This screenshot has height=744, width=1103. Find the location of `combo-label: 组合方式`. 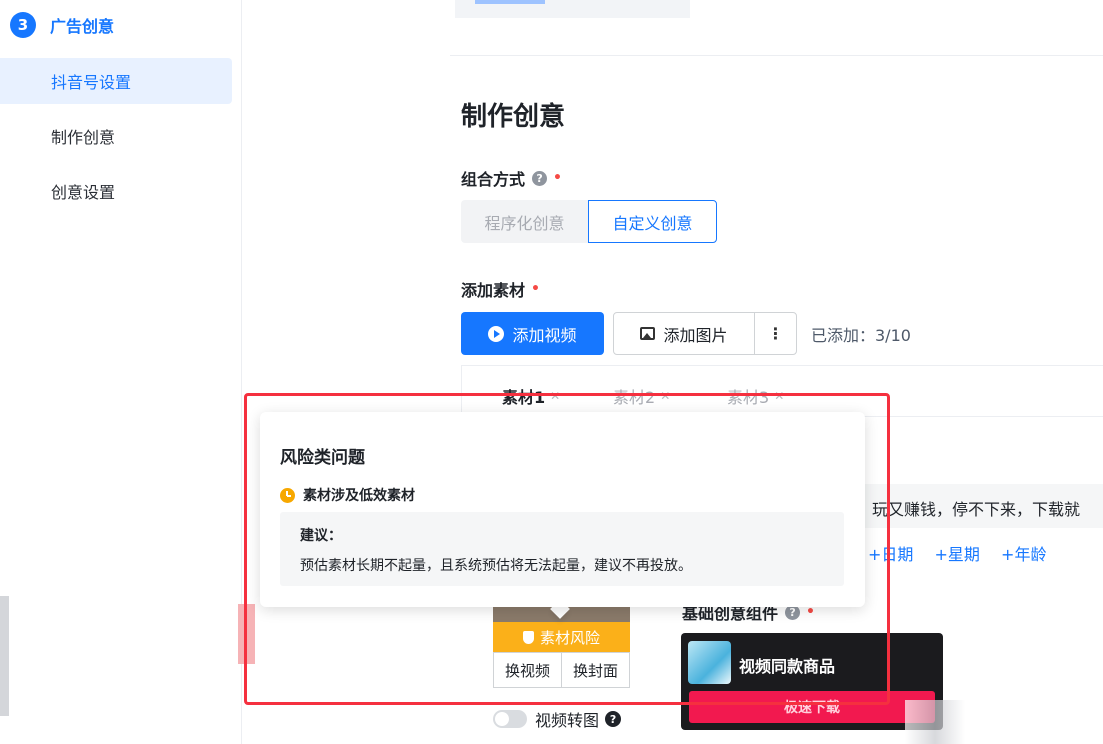

combo-label: 组合方式 is located at coordinates (493, 179).